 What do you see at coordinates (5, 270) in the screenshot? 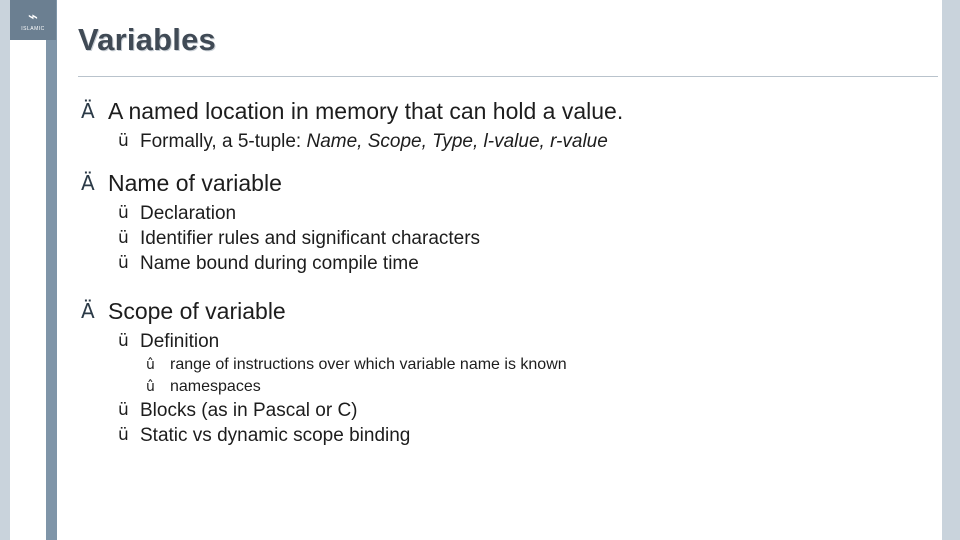
I see `left-accent-bar-outer` at bounding box center [5, 270].